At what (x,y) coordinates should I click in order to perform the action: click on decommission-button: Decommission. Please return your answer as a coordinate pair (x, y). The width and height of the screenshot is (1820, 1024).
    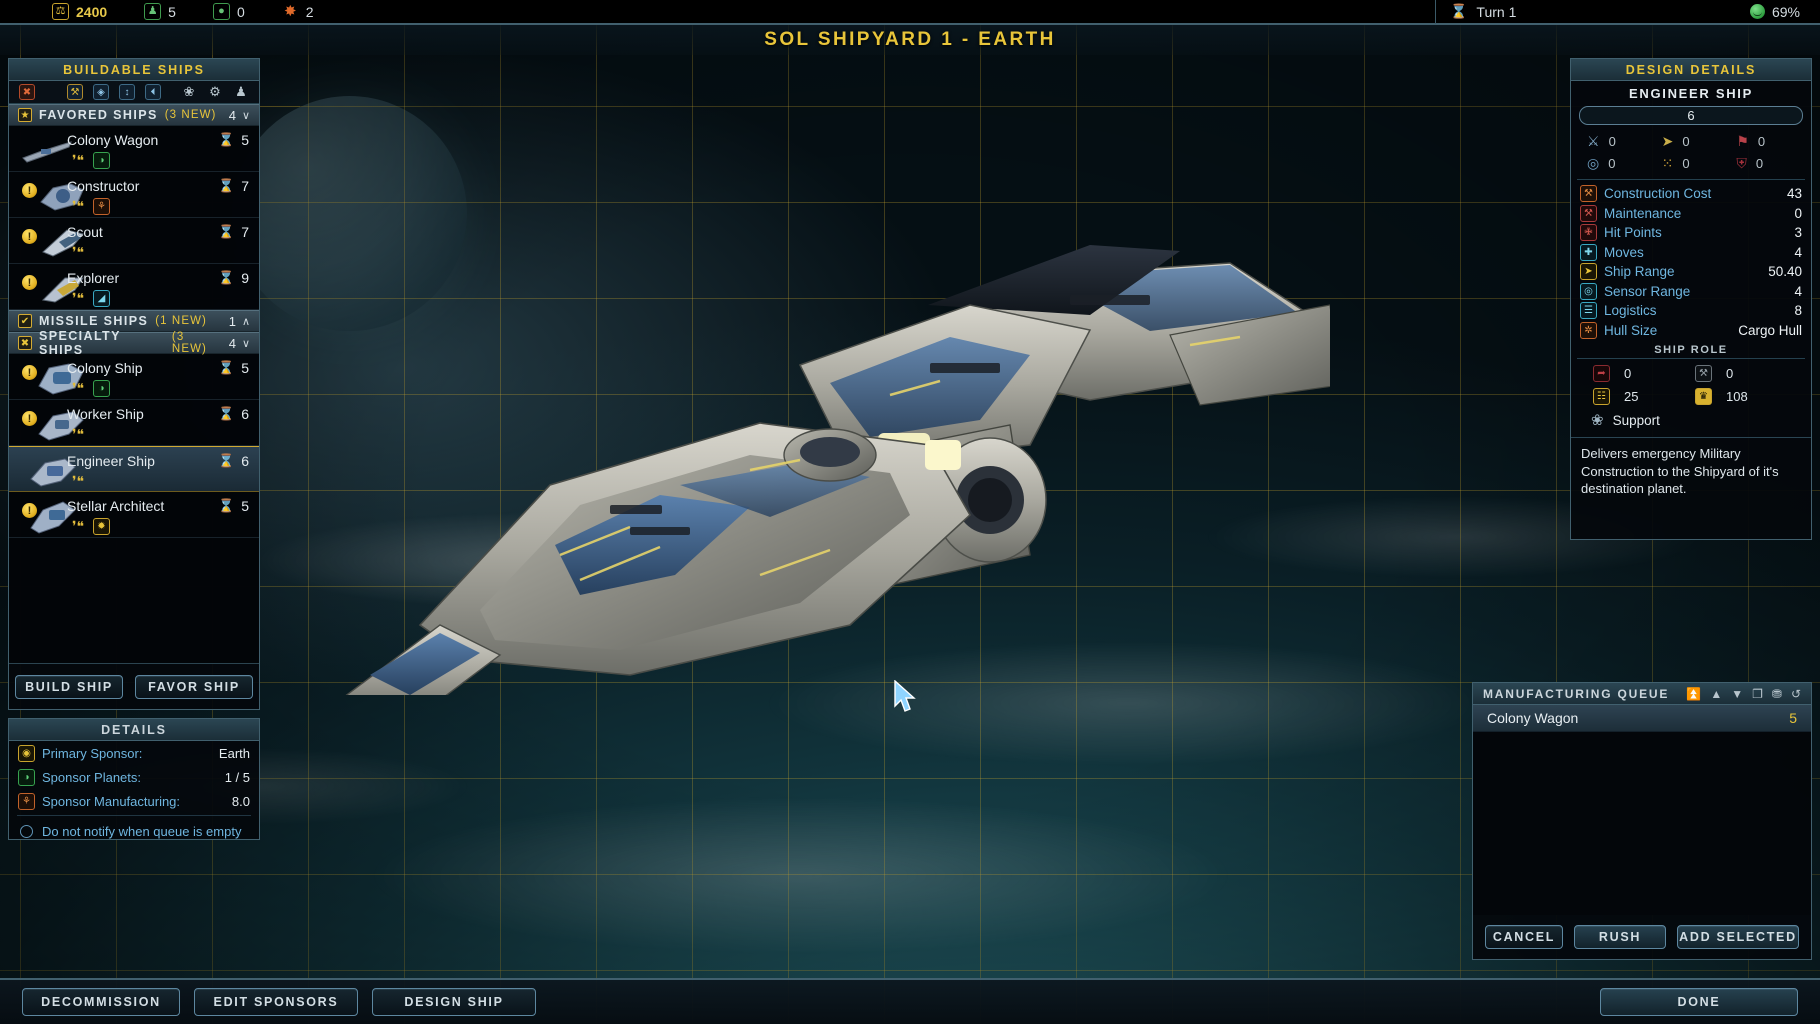
    Looking at the image, I should click on (101, 1002).